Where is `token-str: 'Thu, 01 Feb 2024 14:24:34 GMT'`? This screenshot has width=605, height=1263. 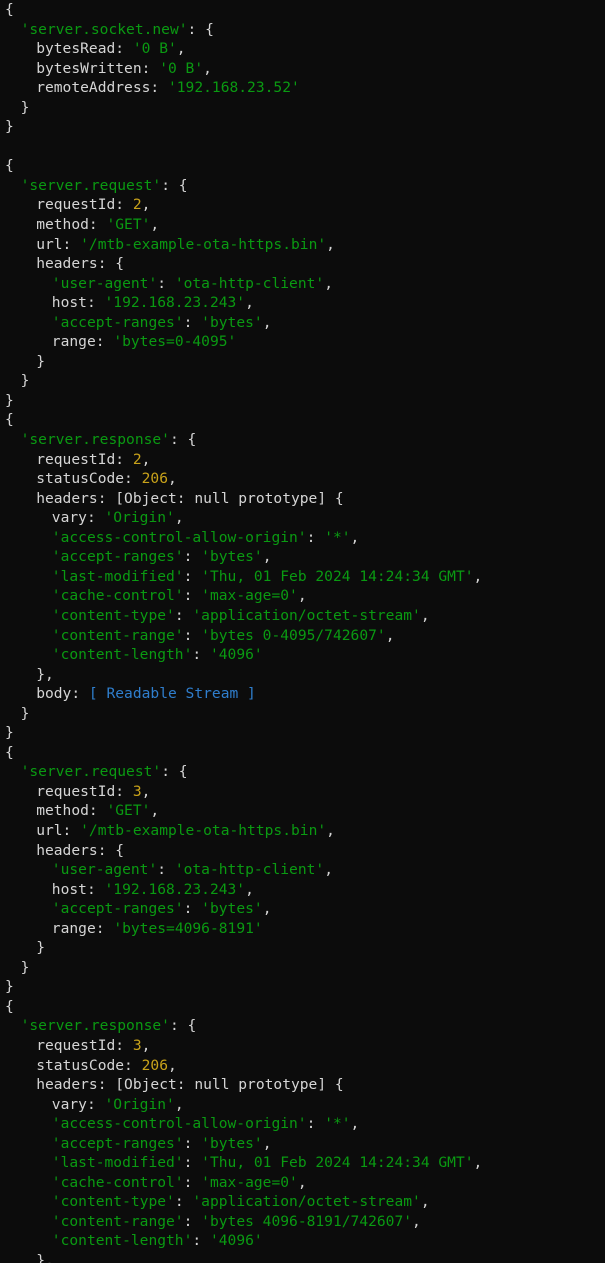
token-str: 'Thu, 01 Feb 2024 14:24:34 GMT' is located at coordinates (337, 576).